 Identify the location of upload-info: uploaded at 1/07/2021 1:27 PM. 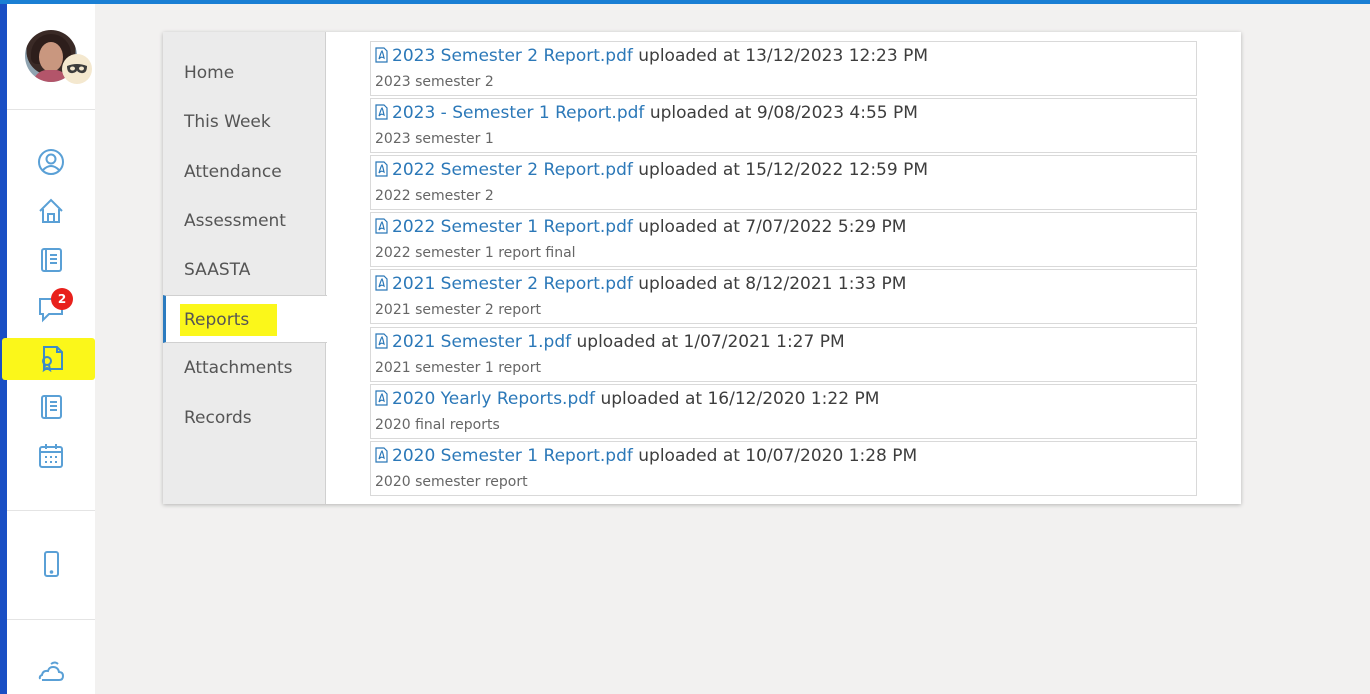
(710, 342).